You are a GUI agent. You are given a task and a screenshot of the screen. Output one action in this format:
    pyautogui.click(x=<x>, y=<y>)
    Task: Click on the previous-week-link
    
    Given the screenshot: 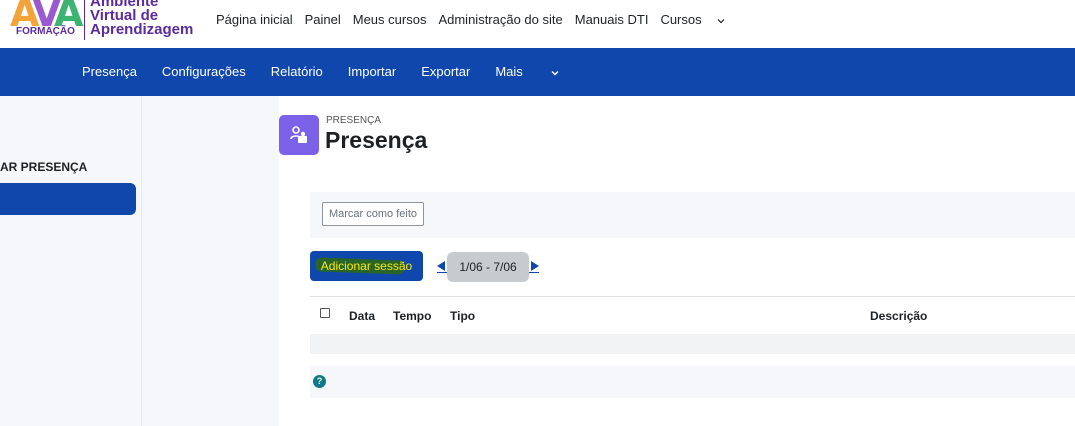 What is the action you would take?
    pyautogui.click(x=442, y=267)
    